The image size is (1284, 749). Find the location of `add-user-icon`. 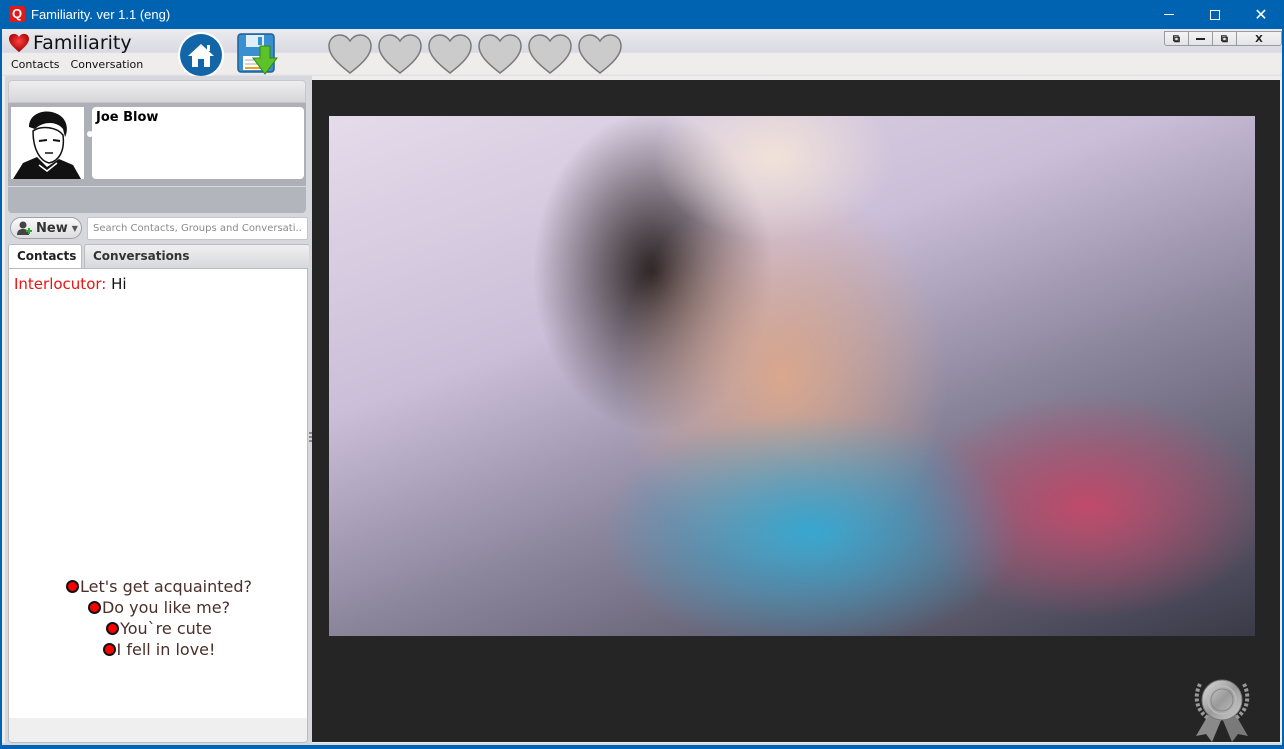

add-user-icon is located at coordinates (25, 228).